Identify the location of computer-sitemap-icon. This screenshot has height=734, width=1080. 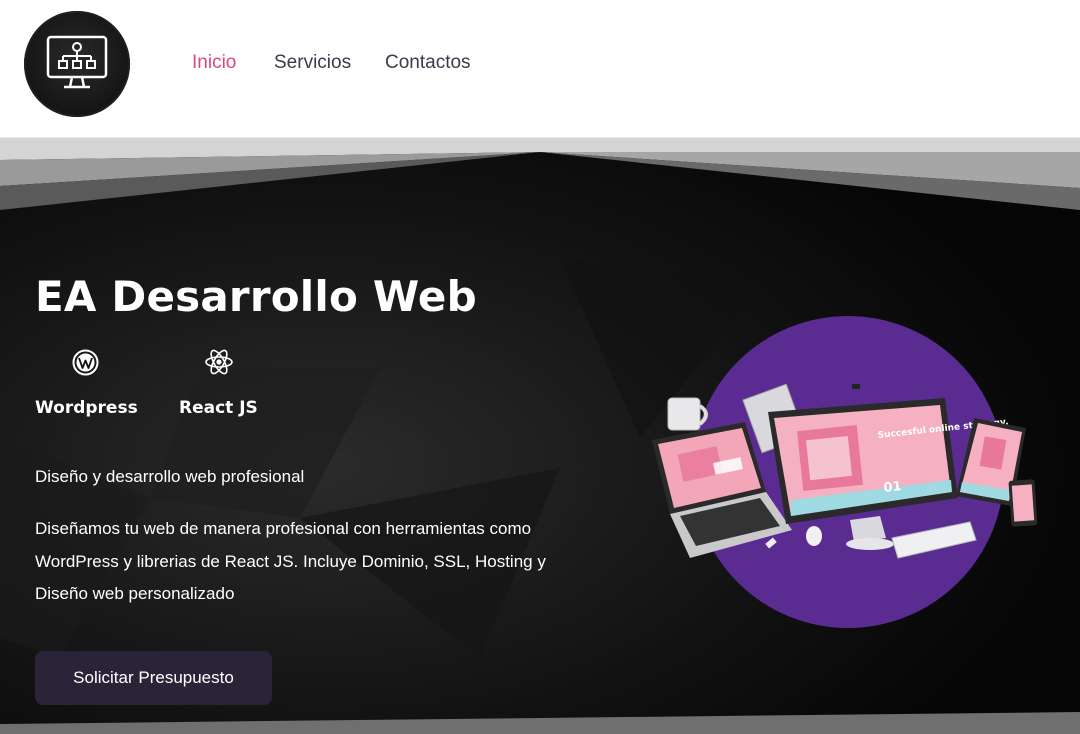
(77, 62).